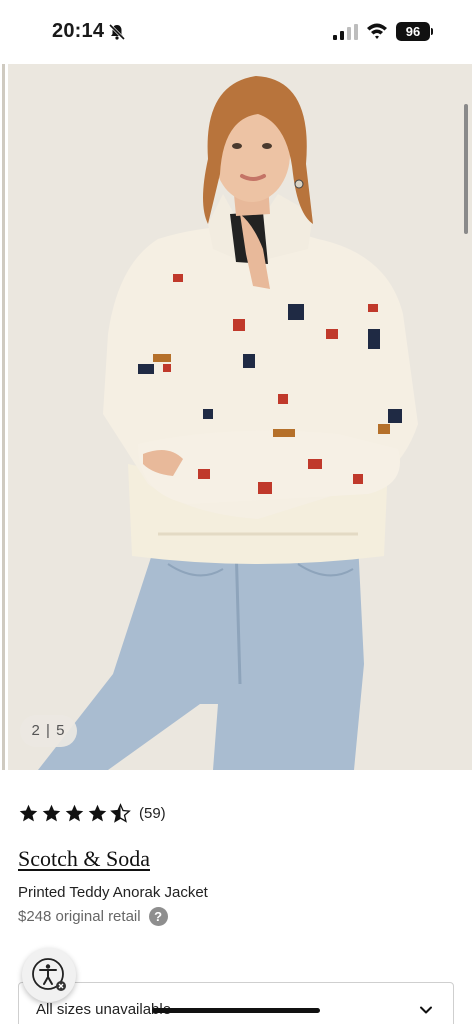 Image resolution: width=472 pixels, height=1024 pixels. I want to click on status-bar: 20:14 96, so click(236, 32).